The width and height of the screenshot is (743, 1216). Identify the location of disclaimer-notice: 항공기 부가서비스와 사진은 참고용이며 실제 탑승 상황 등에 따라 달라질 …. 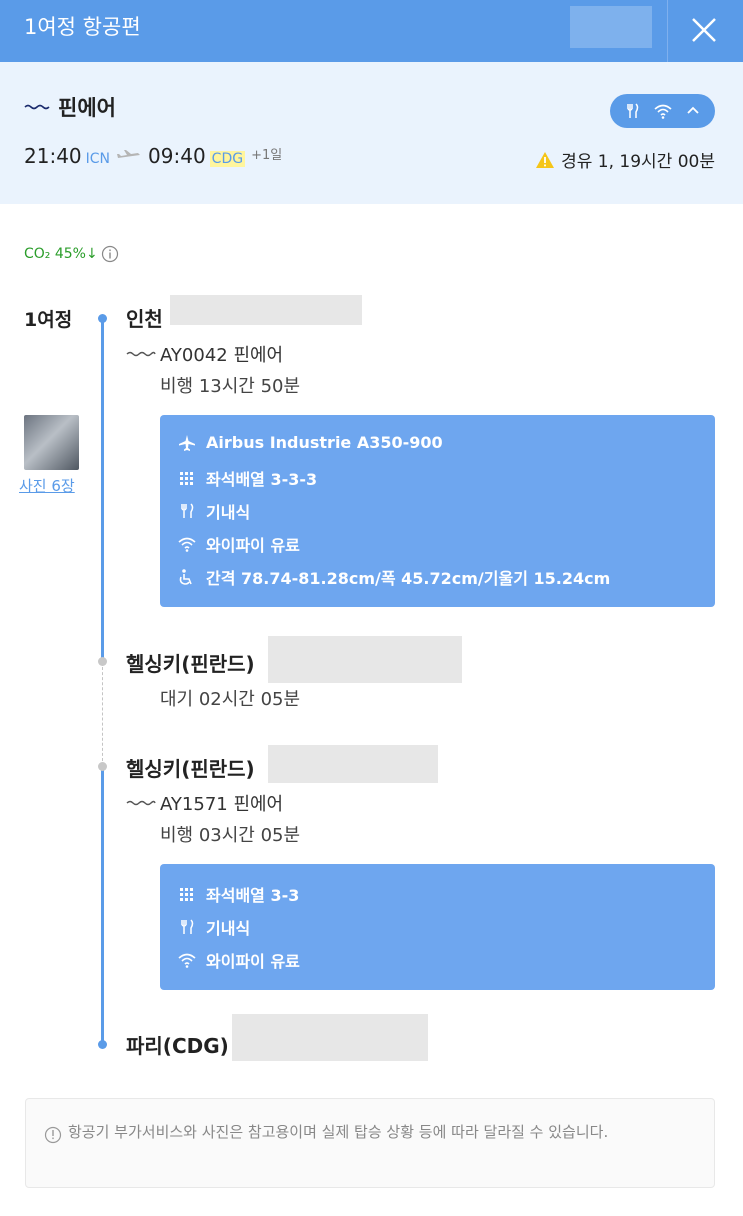
(370, 1143).